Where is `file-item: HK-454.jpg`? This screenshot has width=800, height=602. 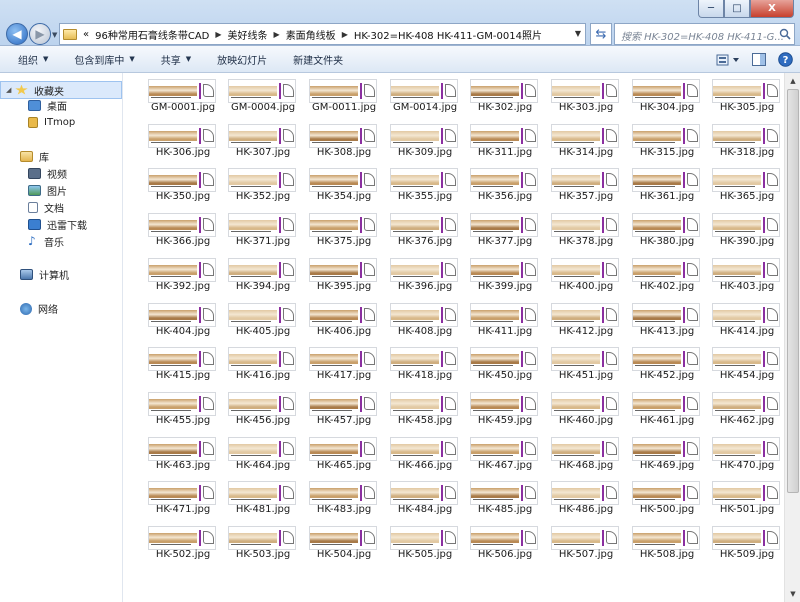 file-item: HK-454.jpg is located at coordinates (740, 363).